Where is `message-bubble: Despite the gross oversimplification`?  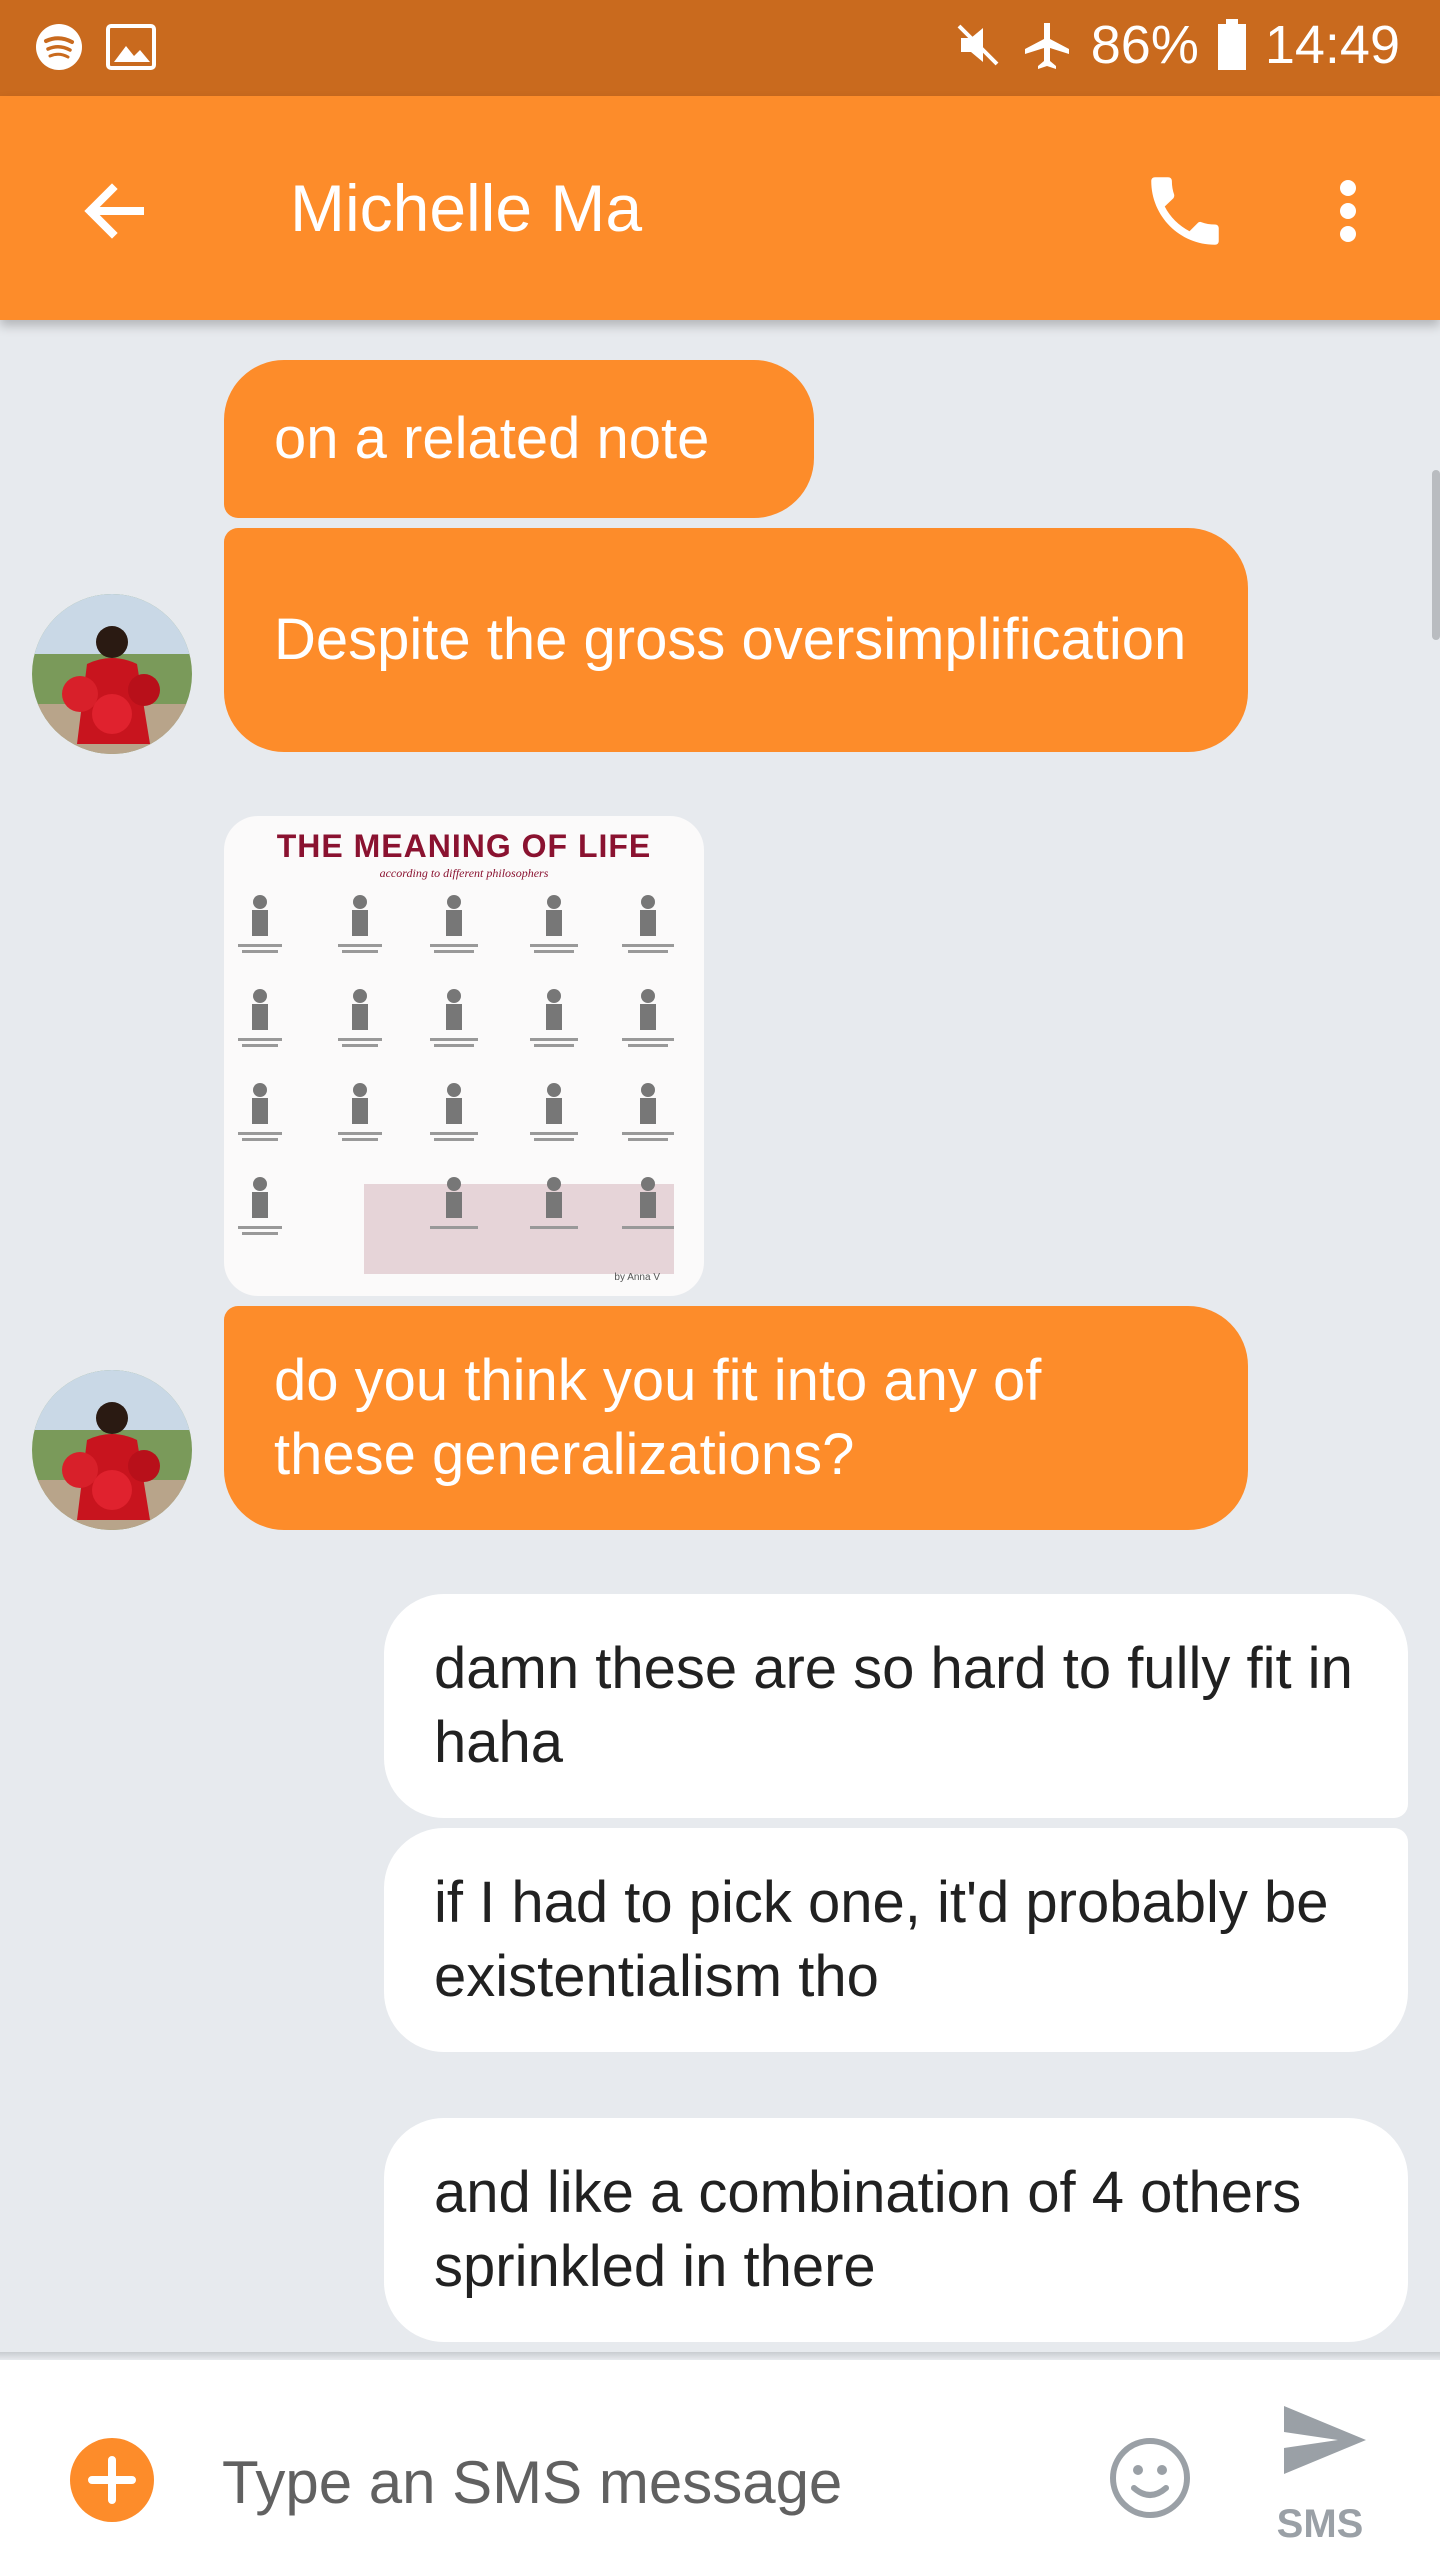 message-bubble: Despite the gross oversimplification is located at coordinates (736, 640).